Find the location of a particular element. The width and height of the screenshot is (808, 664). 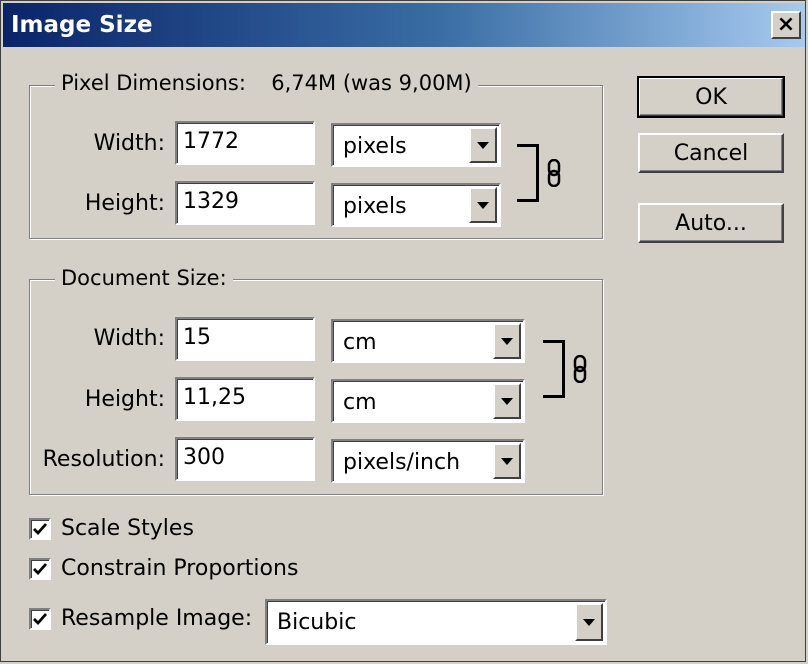

resample-image-checkbox is located at coordinates (40, 619).